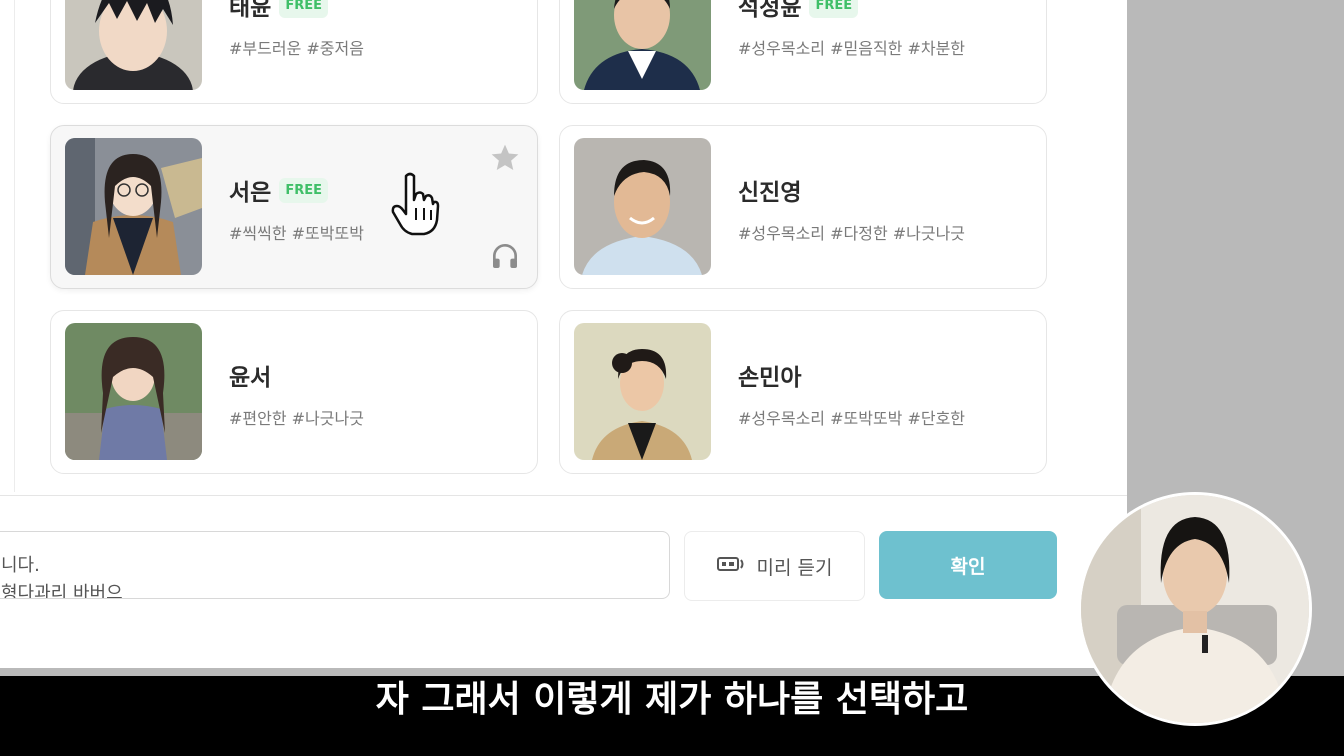 The width and height of the screenshot is (1344, 756). I want to click on voice-name-row: 신진영, so click(769, 190).